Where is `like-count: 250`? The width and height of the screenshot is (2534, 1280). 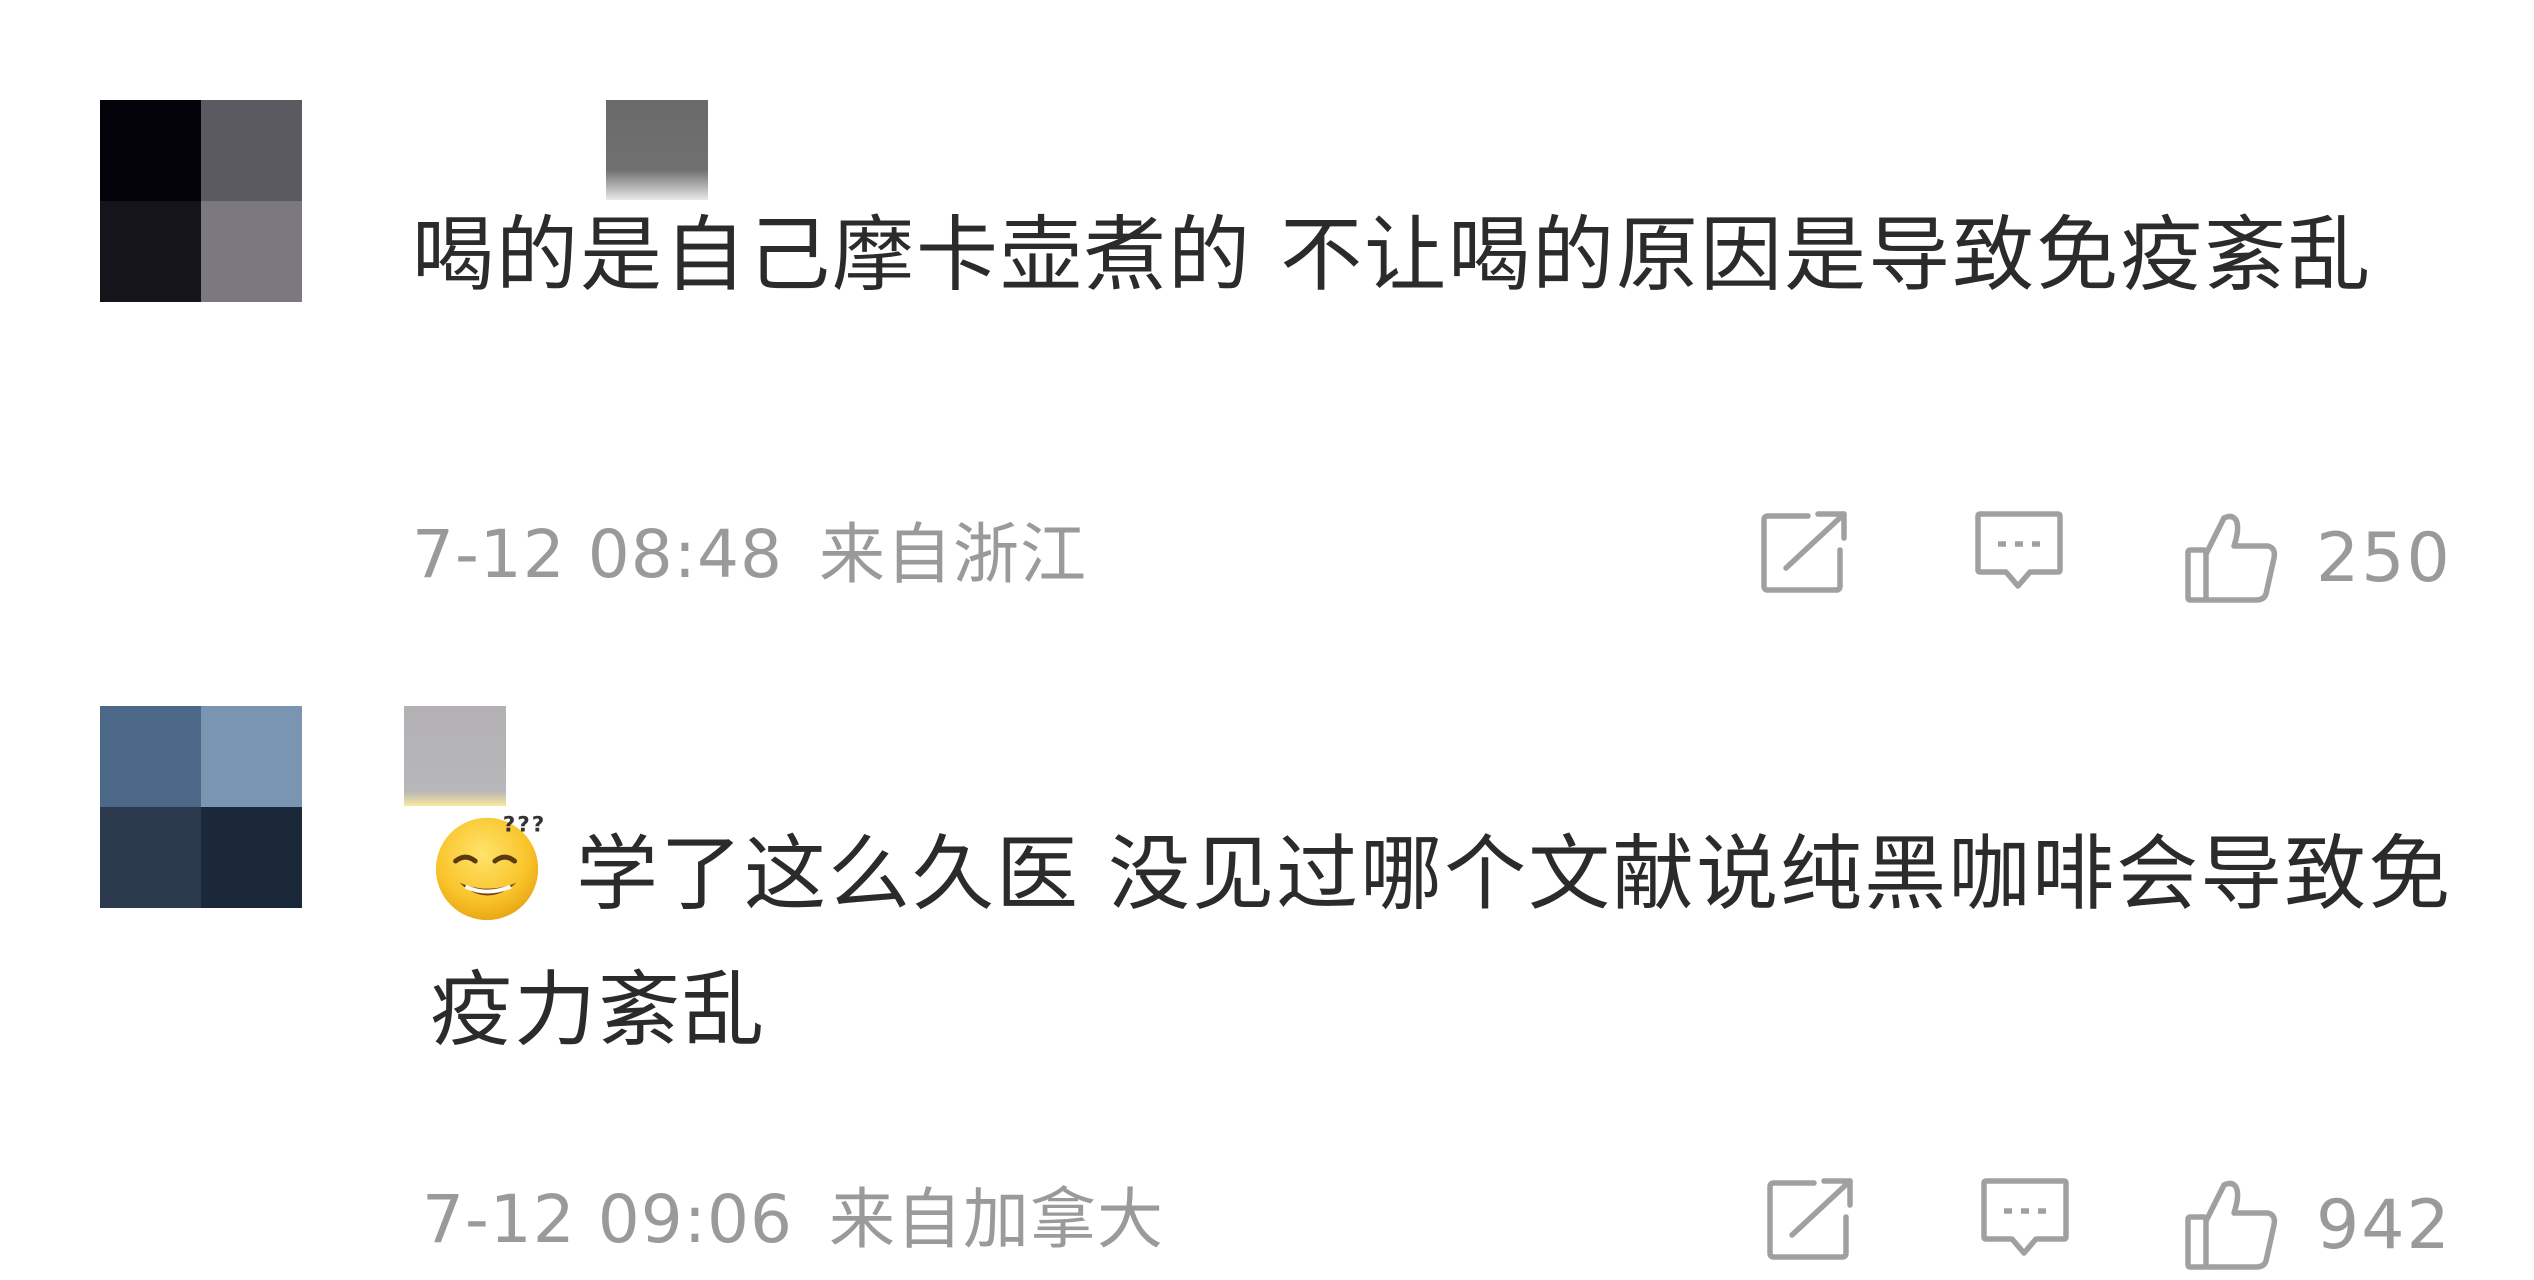 like-count: 250 is located at coordinates (2384, 558).